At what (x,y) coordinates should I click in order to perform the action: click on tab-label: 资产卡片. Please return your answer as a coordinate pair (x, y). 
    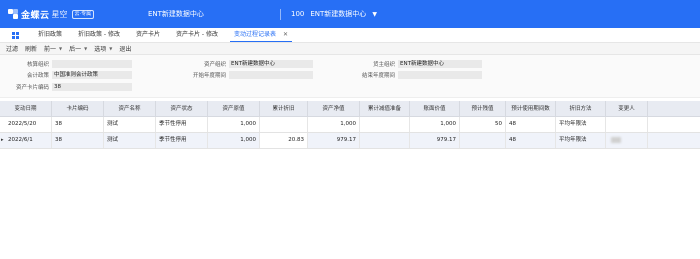
    Looking at the image, I should click on (148, 34).